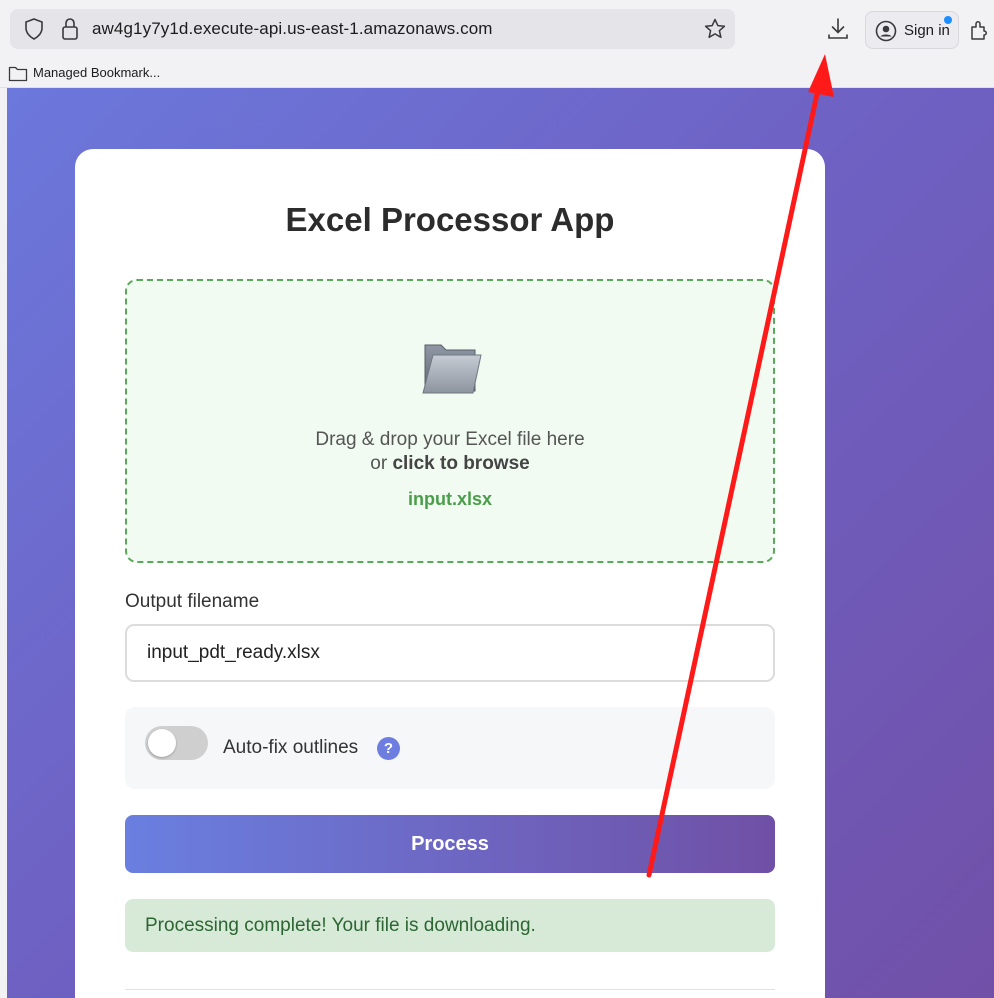 This screenshot has height=998, width=994. What do you see at coordinates (948, 20) in the screenshot?
I see `notification-dot` at bounding box center [948, 20].